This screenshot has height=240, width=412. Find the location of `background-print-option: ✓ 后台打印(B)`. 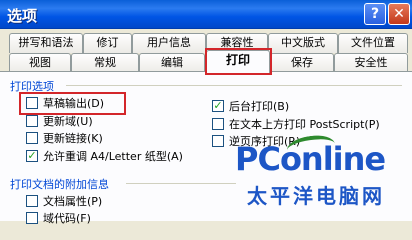

background-print-option: ✓ 后台打印(B) is located at coordinates (250, 106).